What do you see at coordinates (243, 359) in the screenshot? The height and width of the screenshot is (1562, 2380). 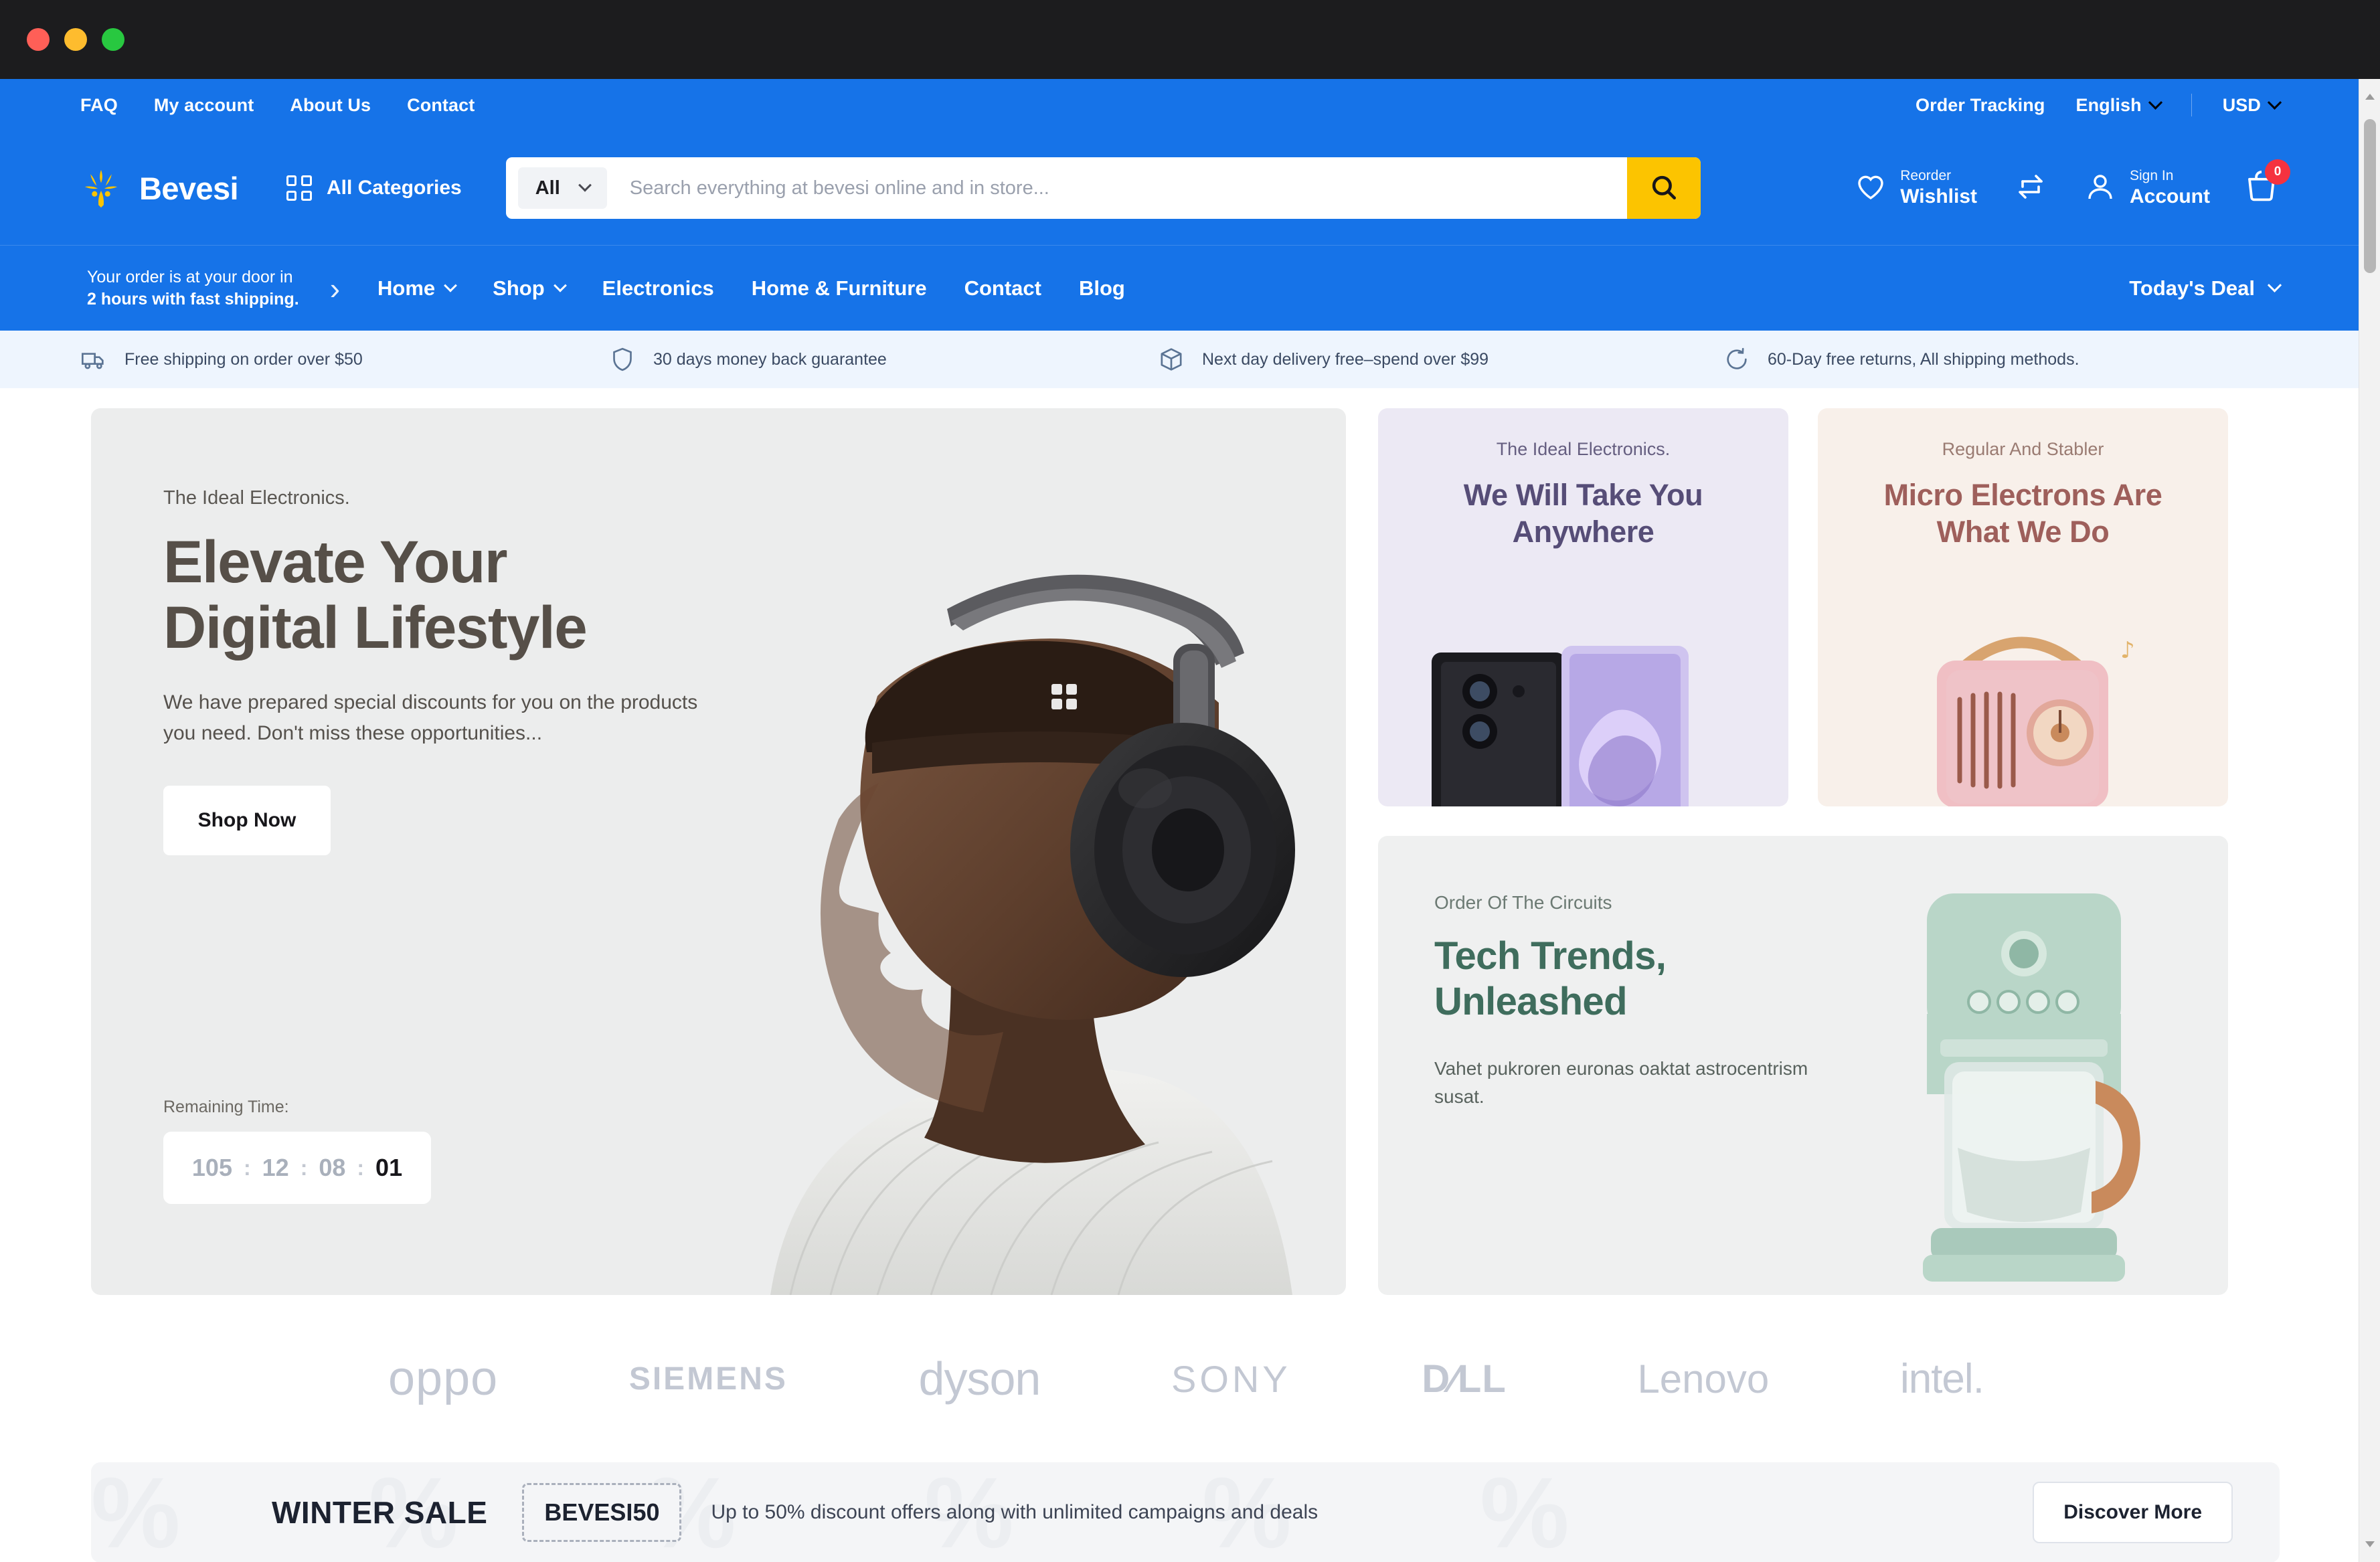 I see `benefit-free-shipping-text: Free shipping on order over $50` at bounding box center [243, 359].